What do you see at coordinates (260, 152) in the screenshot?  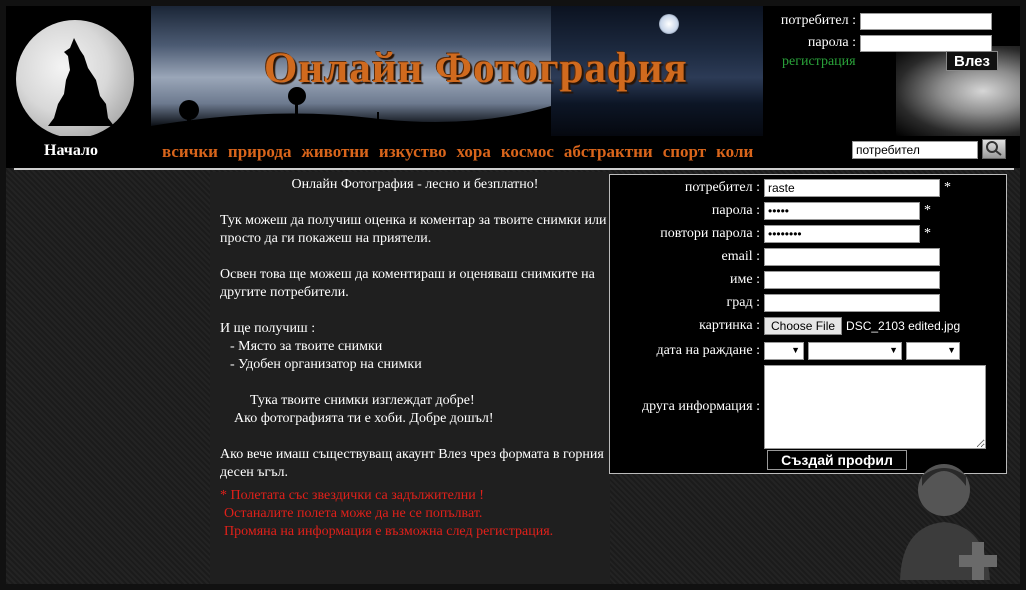 I see `category-nature: природа` at bounding box center [260, 152].